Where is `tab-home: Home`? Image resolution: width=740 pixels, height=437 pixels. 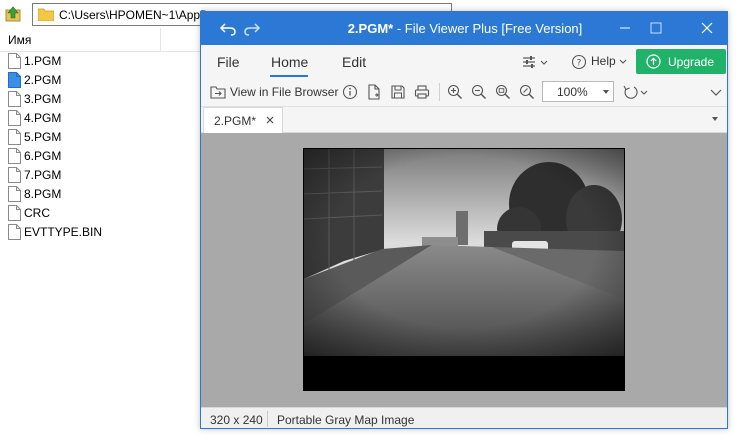 tab-home: Home is located at coordinates (289, 62).